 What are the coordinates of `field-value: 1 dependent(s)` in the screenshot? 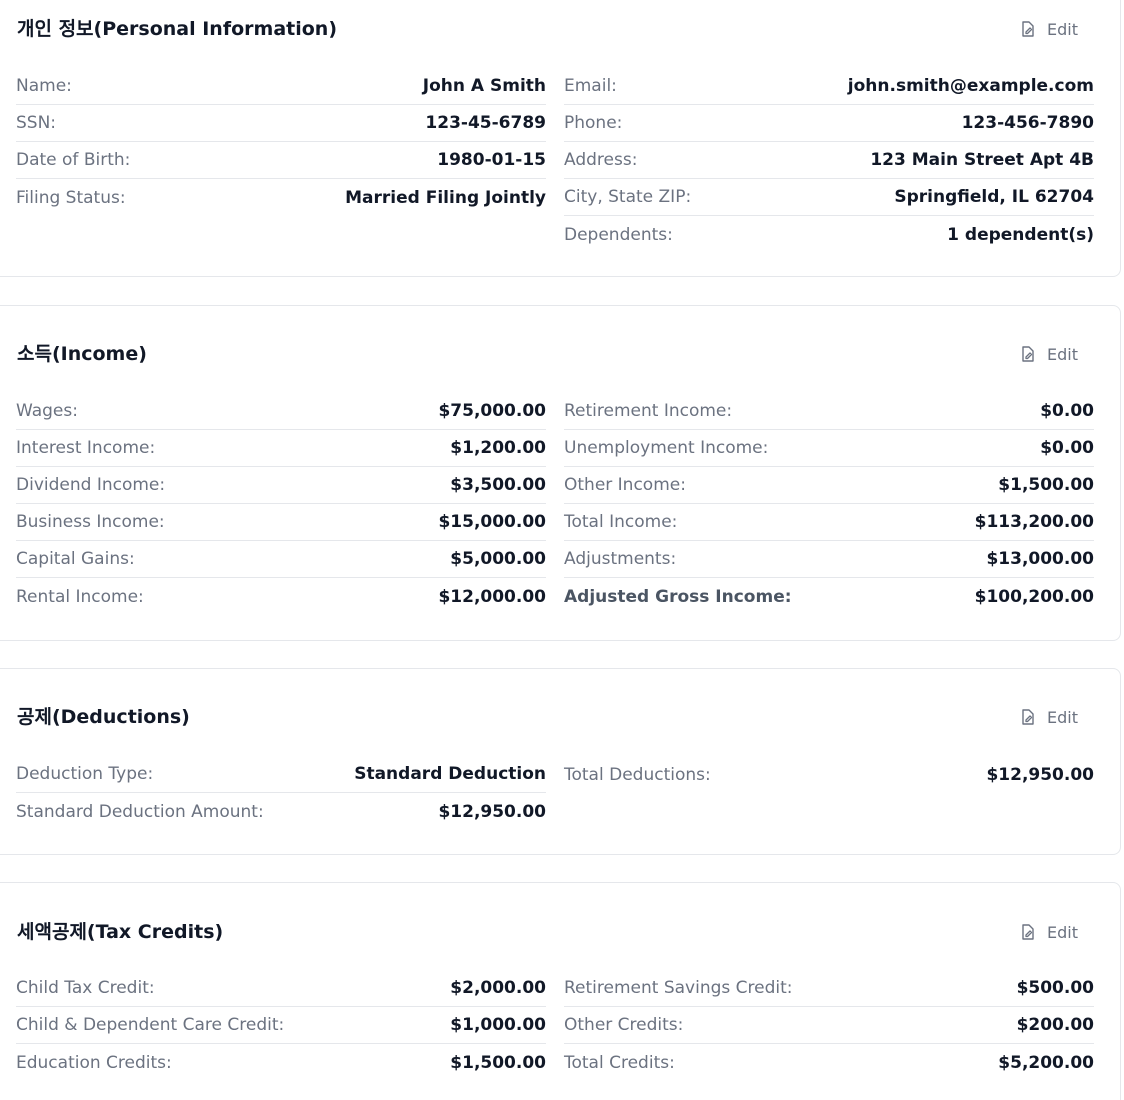 It's located at (1020, 234).